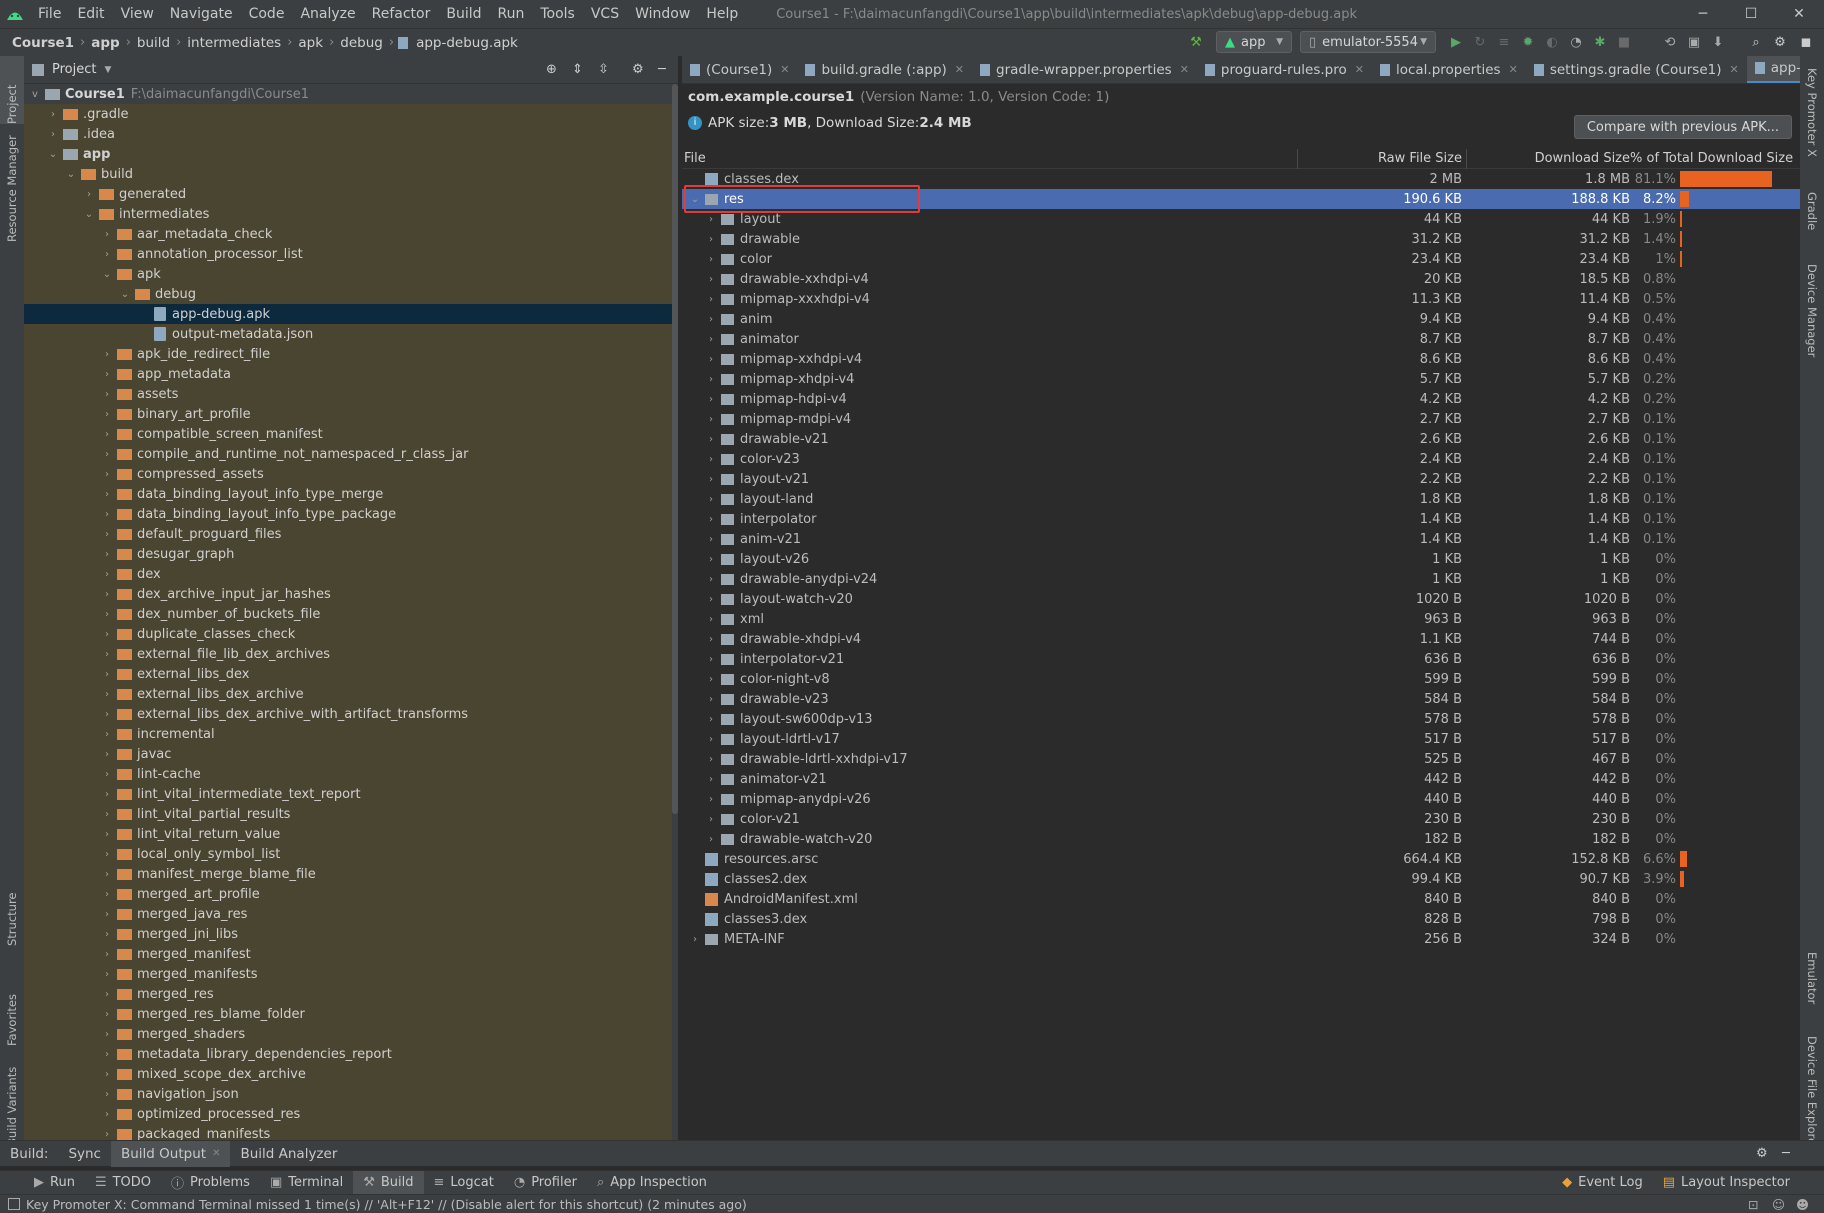  Describe the element at coordinates (1241, 939) in the screenshot. I see `table-row: › META-INF 256 B 324 B 0%` at that location.